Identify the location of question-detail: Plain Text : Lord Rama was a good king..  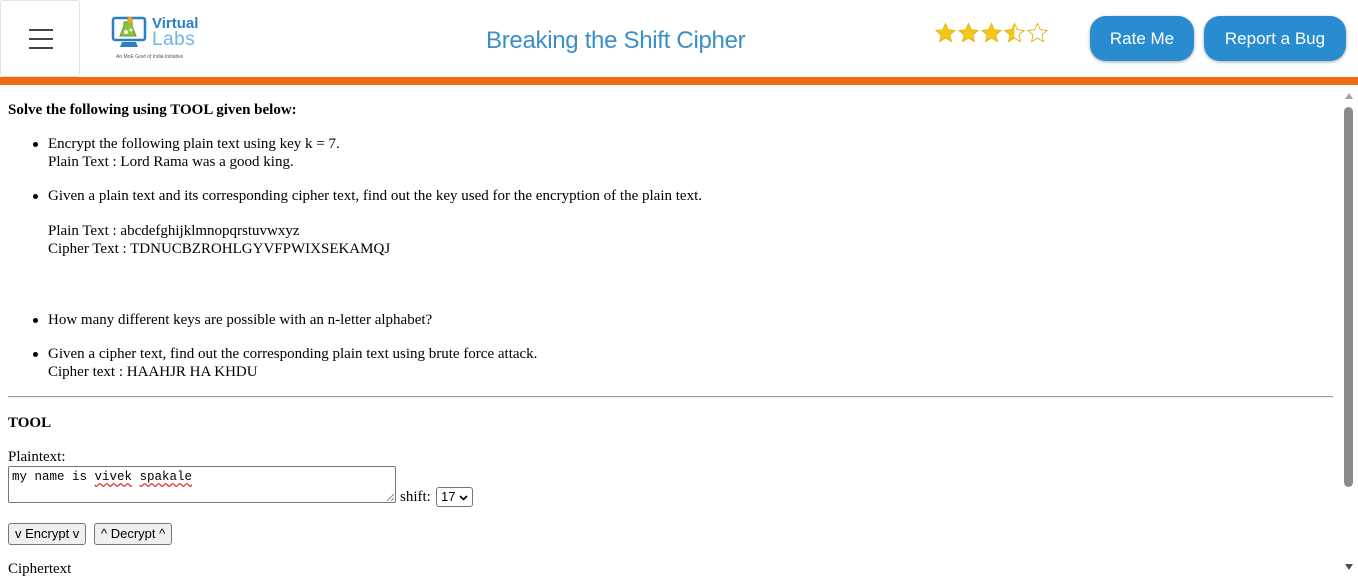
(171, 162).